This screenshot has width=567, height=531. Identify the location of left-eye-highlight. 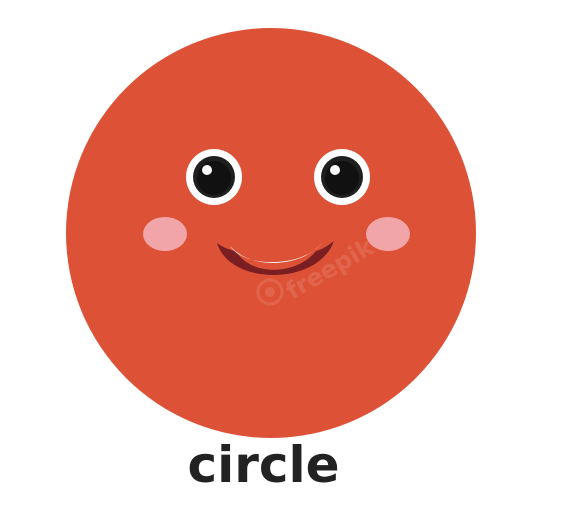
(207, 170).